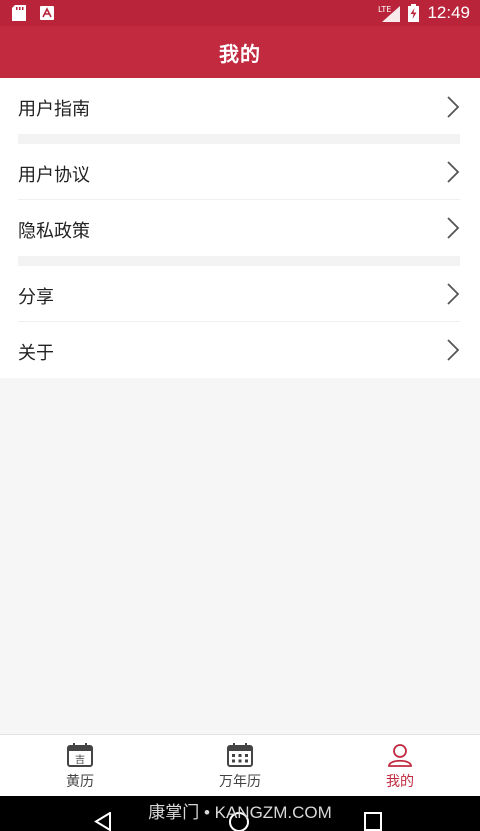  I want to click on sd-card-icon, so click(19, 13).